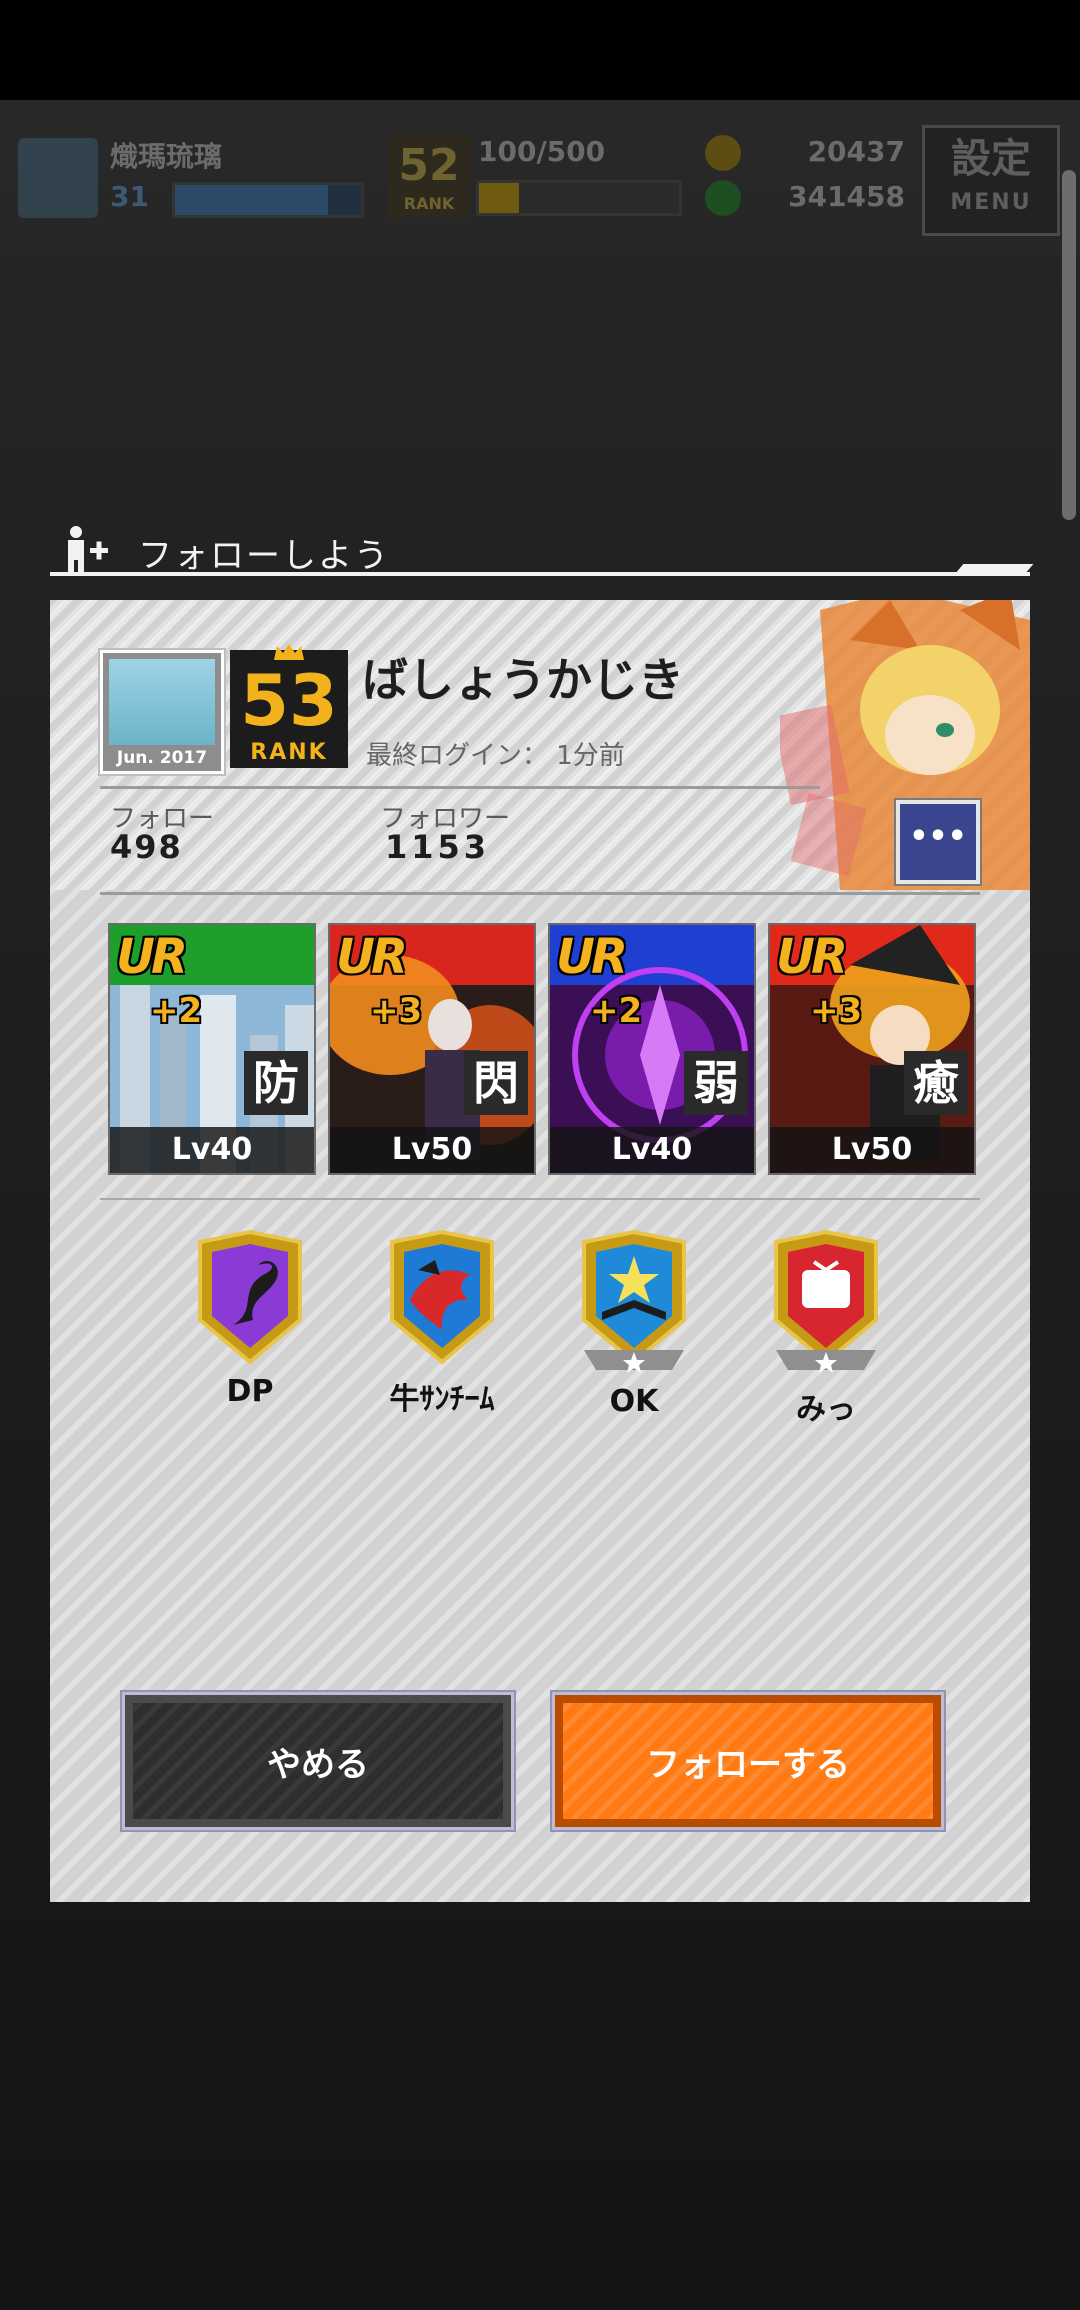 This screenshot has width=1080, height=2310. What do you see at coordinates (438, 847) in the screenshot?
I see `follower-count: 1153` at bounding box center [438, 847].